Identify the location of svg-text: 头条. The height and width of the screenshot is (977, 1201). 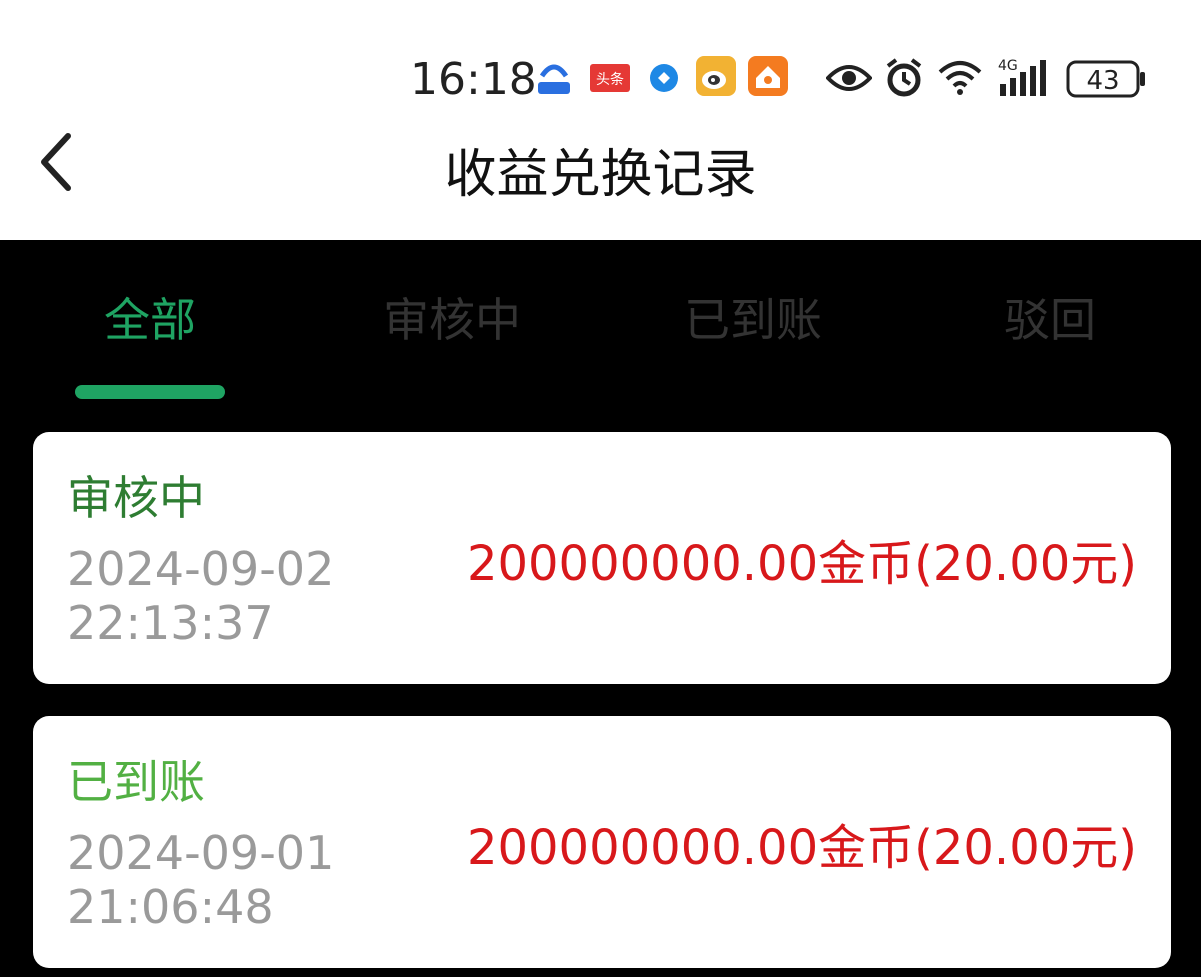
(610, 79).